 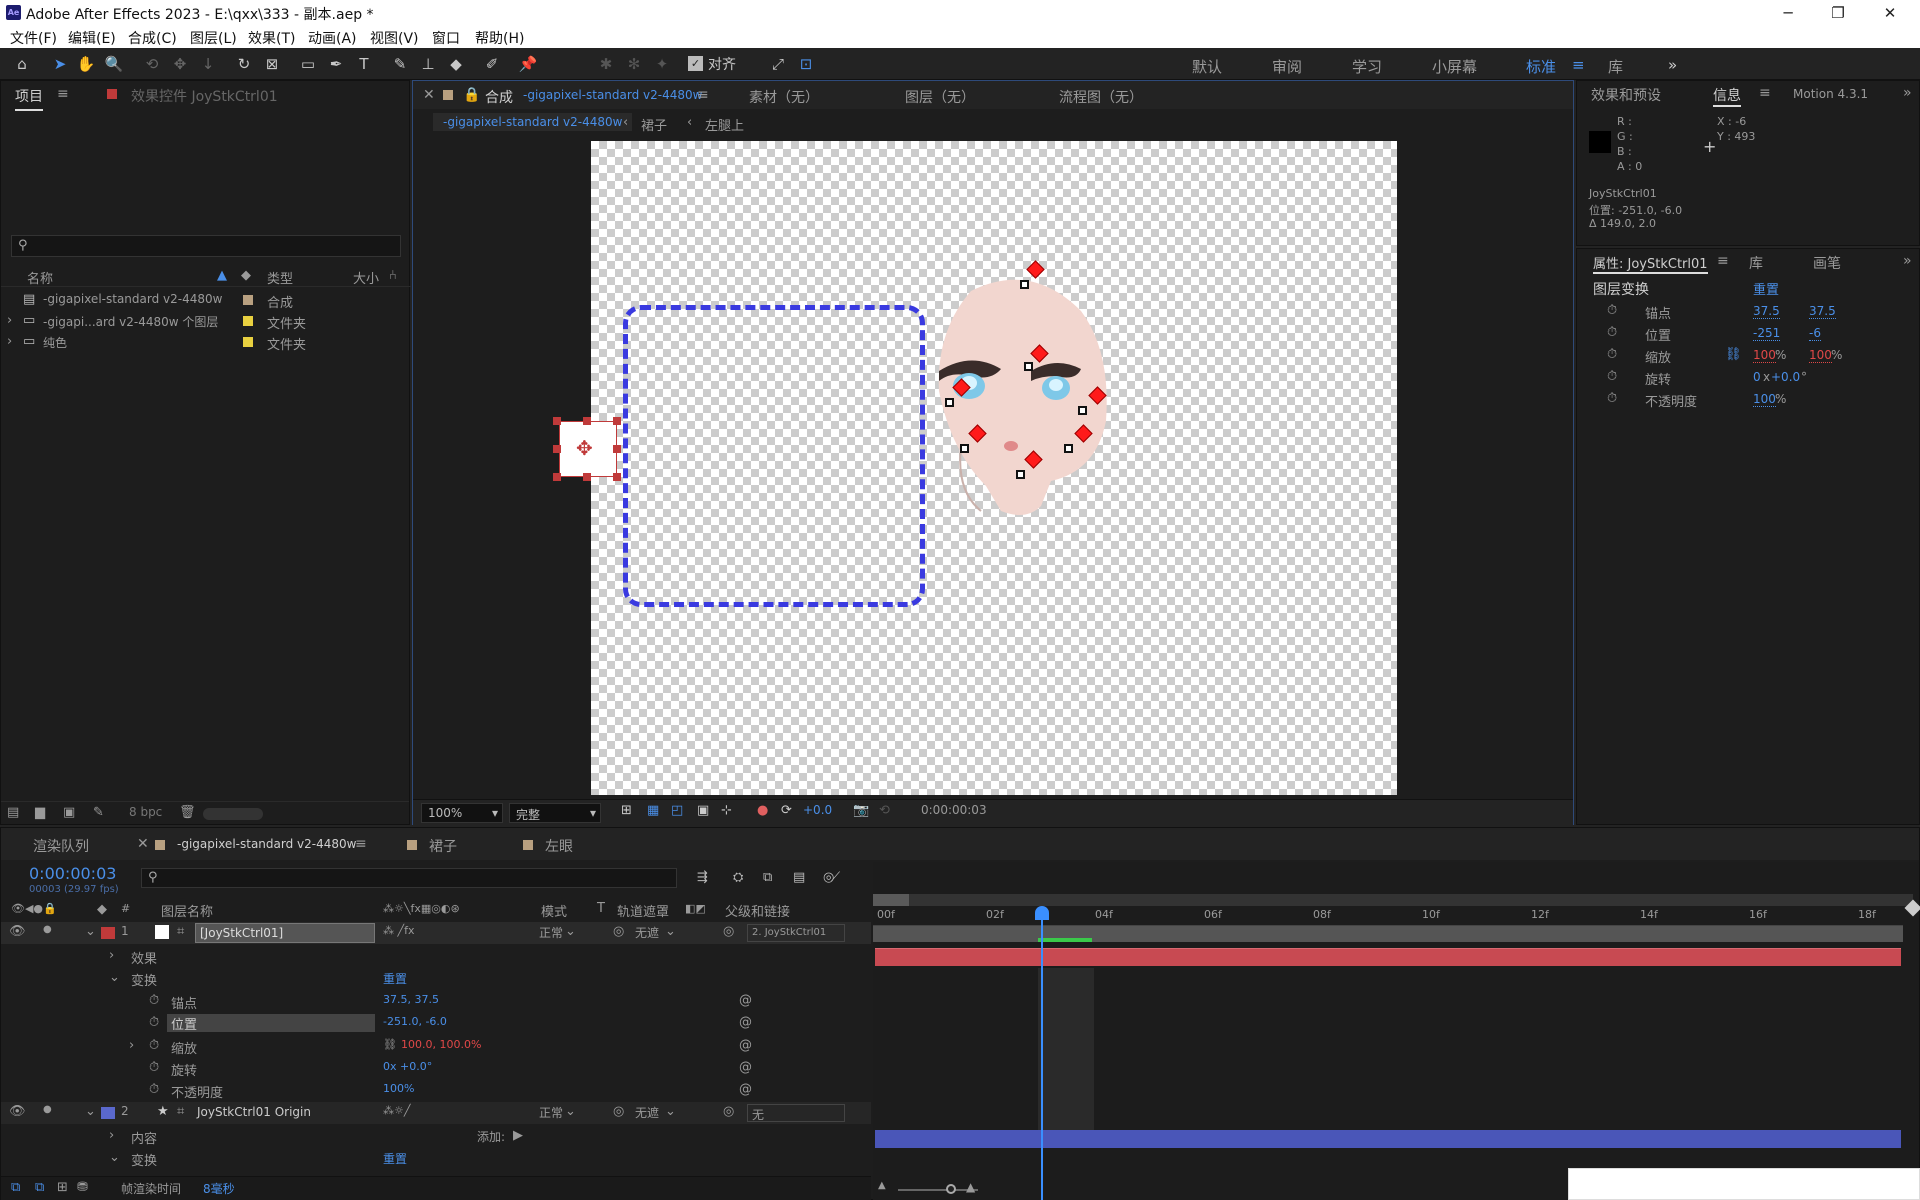 What do you see at coordinates (1764, 355) in the screenshot?
I see `scale-x-value: 100` at bounding box center [1764, 355].